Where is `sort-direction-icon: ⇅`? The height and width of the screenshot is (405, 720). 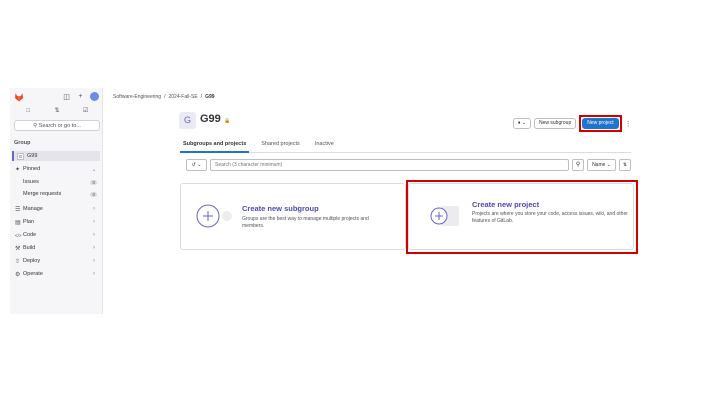
sort-direction-icon: ⇅ is located at coordinates (625, 165).